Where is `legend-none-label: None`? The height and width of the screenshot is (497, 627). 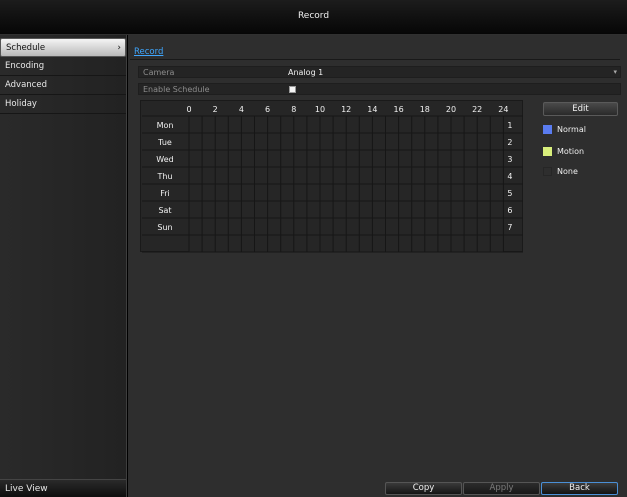 legend-none-label: None is located at coordinates (567, 171).